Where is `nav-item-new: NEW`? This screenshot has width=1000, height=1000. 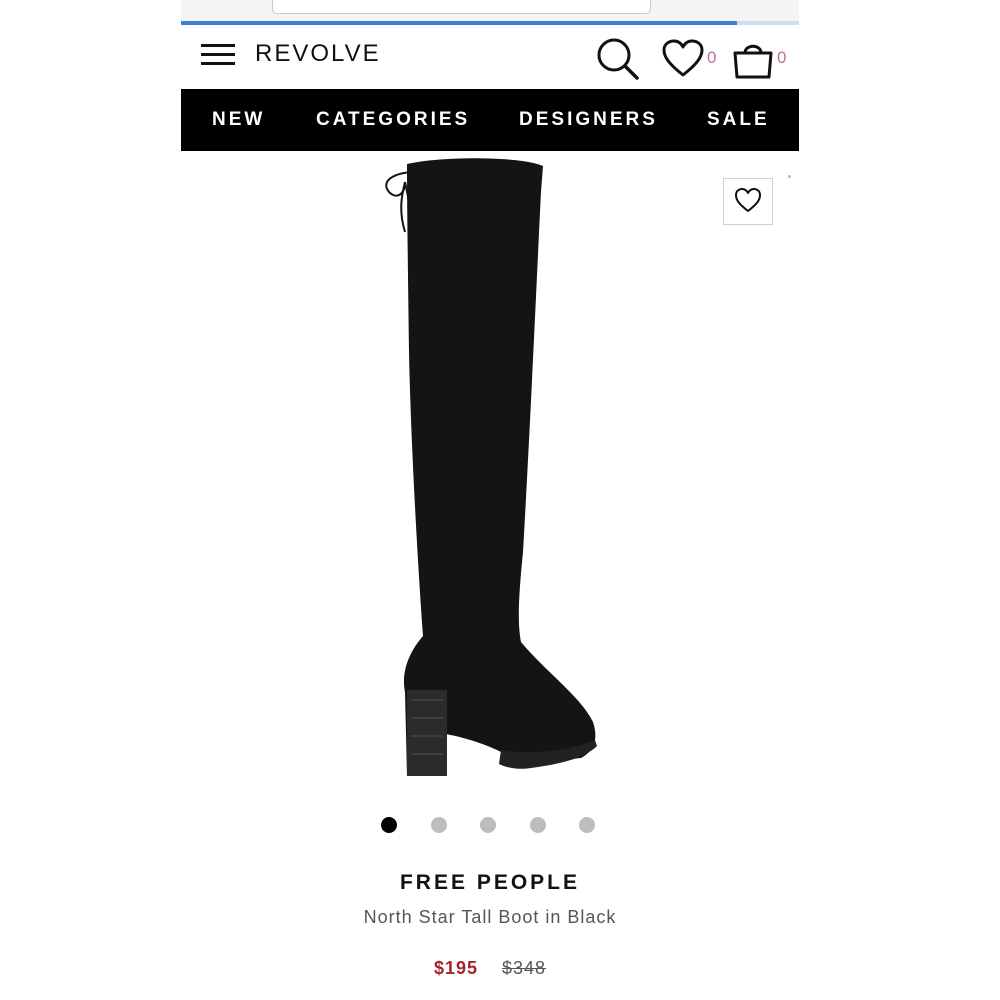 nav-item-new: NEW is located at coordinates (238, 120).